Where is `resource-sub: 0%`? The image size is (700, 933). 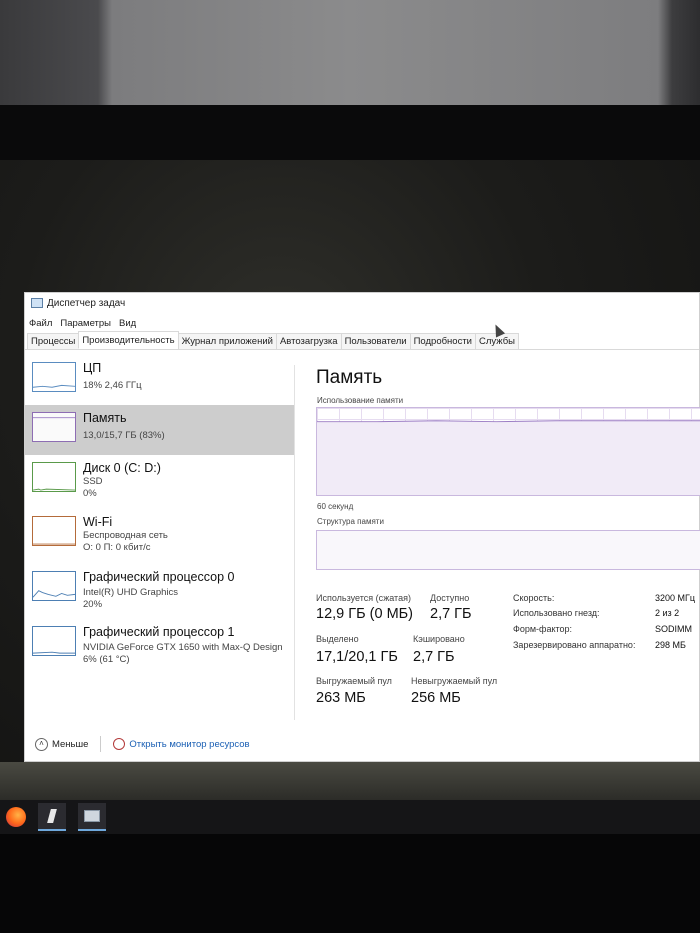 resource-sub: 0% is located at coordinates (90, 493).